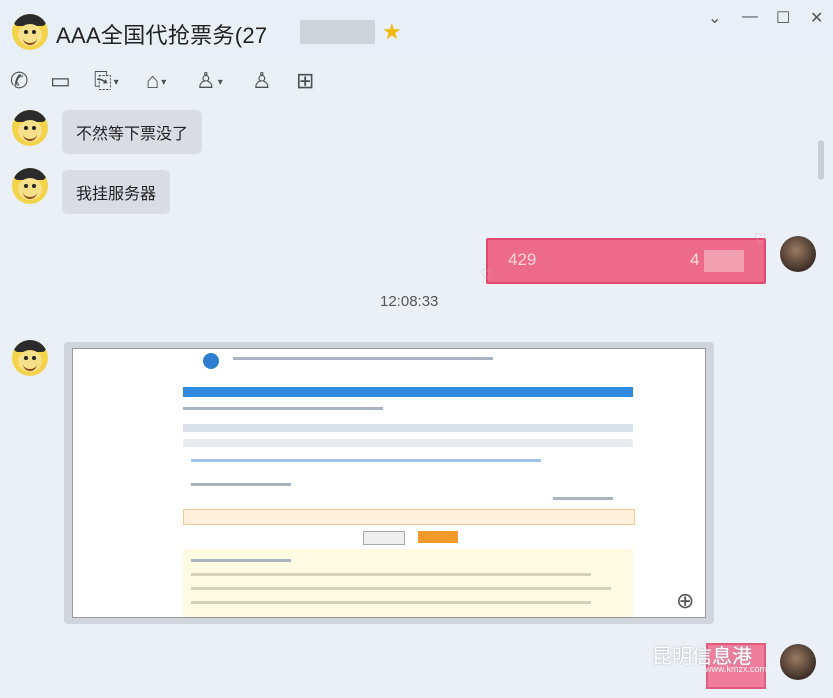 The image size is (833, 698). I want to click on chevron-down-icon: ⌄, so click(714, 18).